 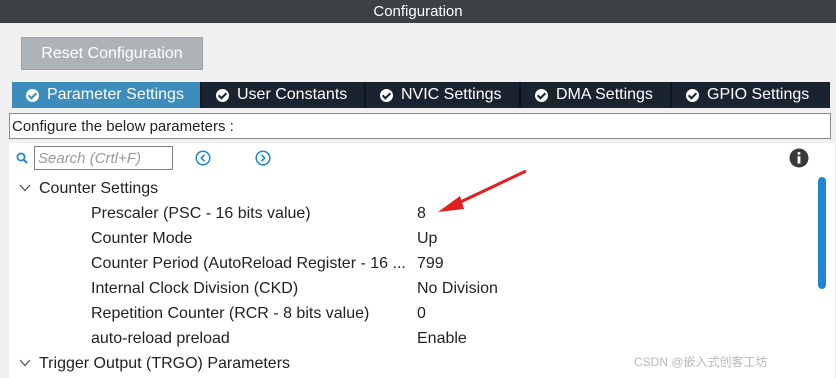 What do you see at coordinates (420, 126) in the screenshot?
I see `description-box: Configure the below parameters :` at bounding box center [420, 126].